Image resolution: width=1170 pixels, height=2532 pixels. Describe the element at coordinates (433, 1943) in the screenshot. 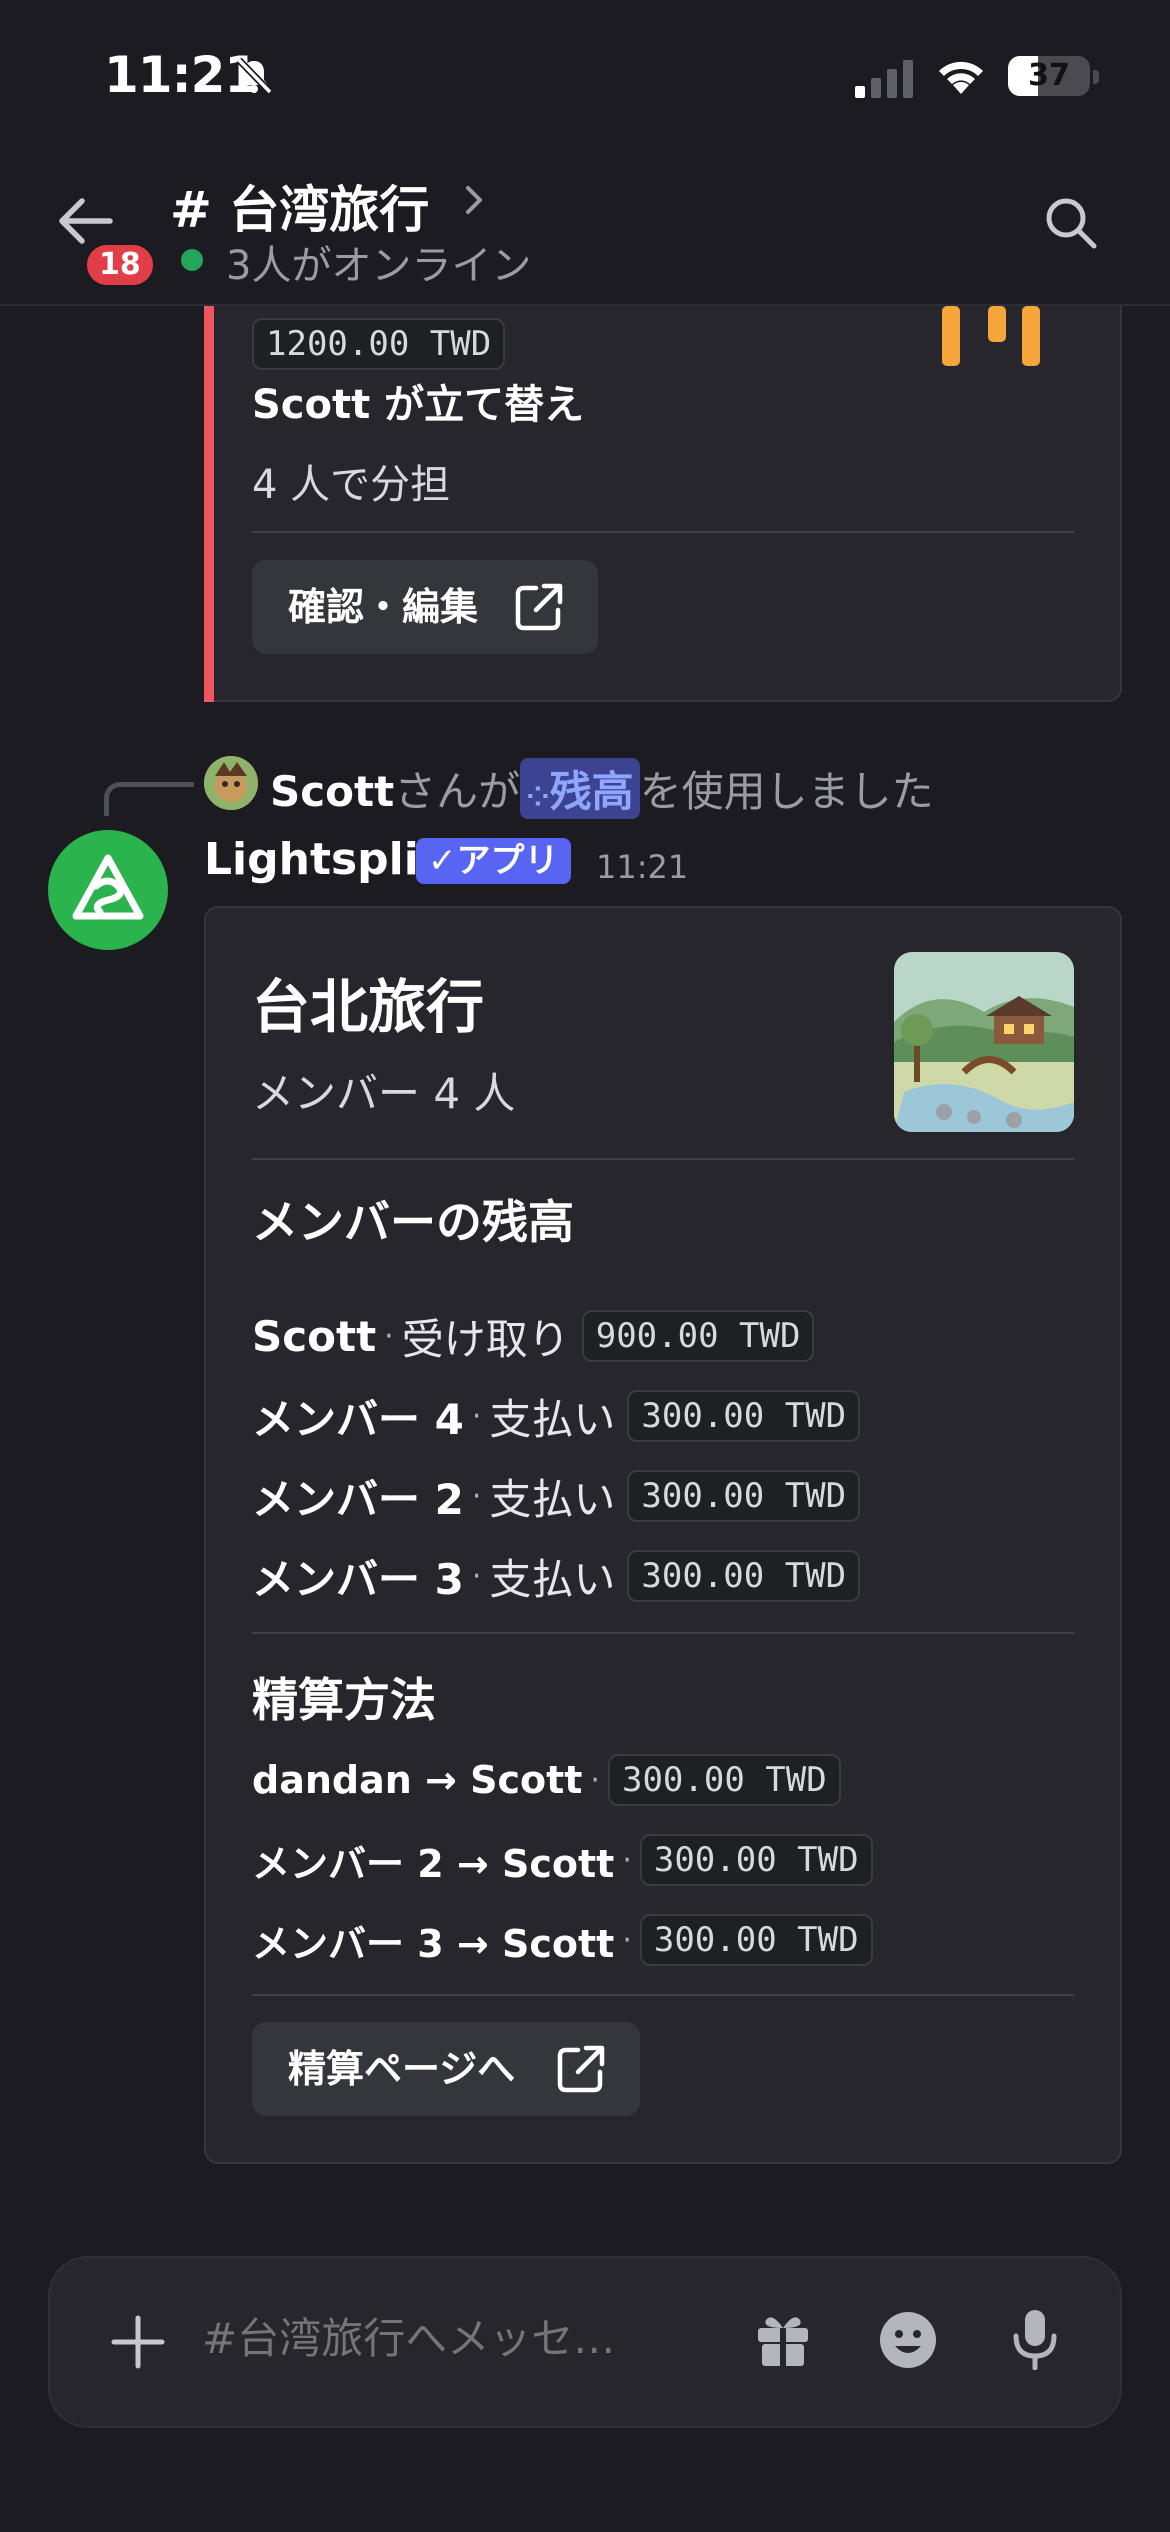

I see `settlement-route: メンバー 3 → Scott` at that location.